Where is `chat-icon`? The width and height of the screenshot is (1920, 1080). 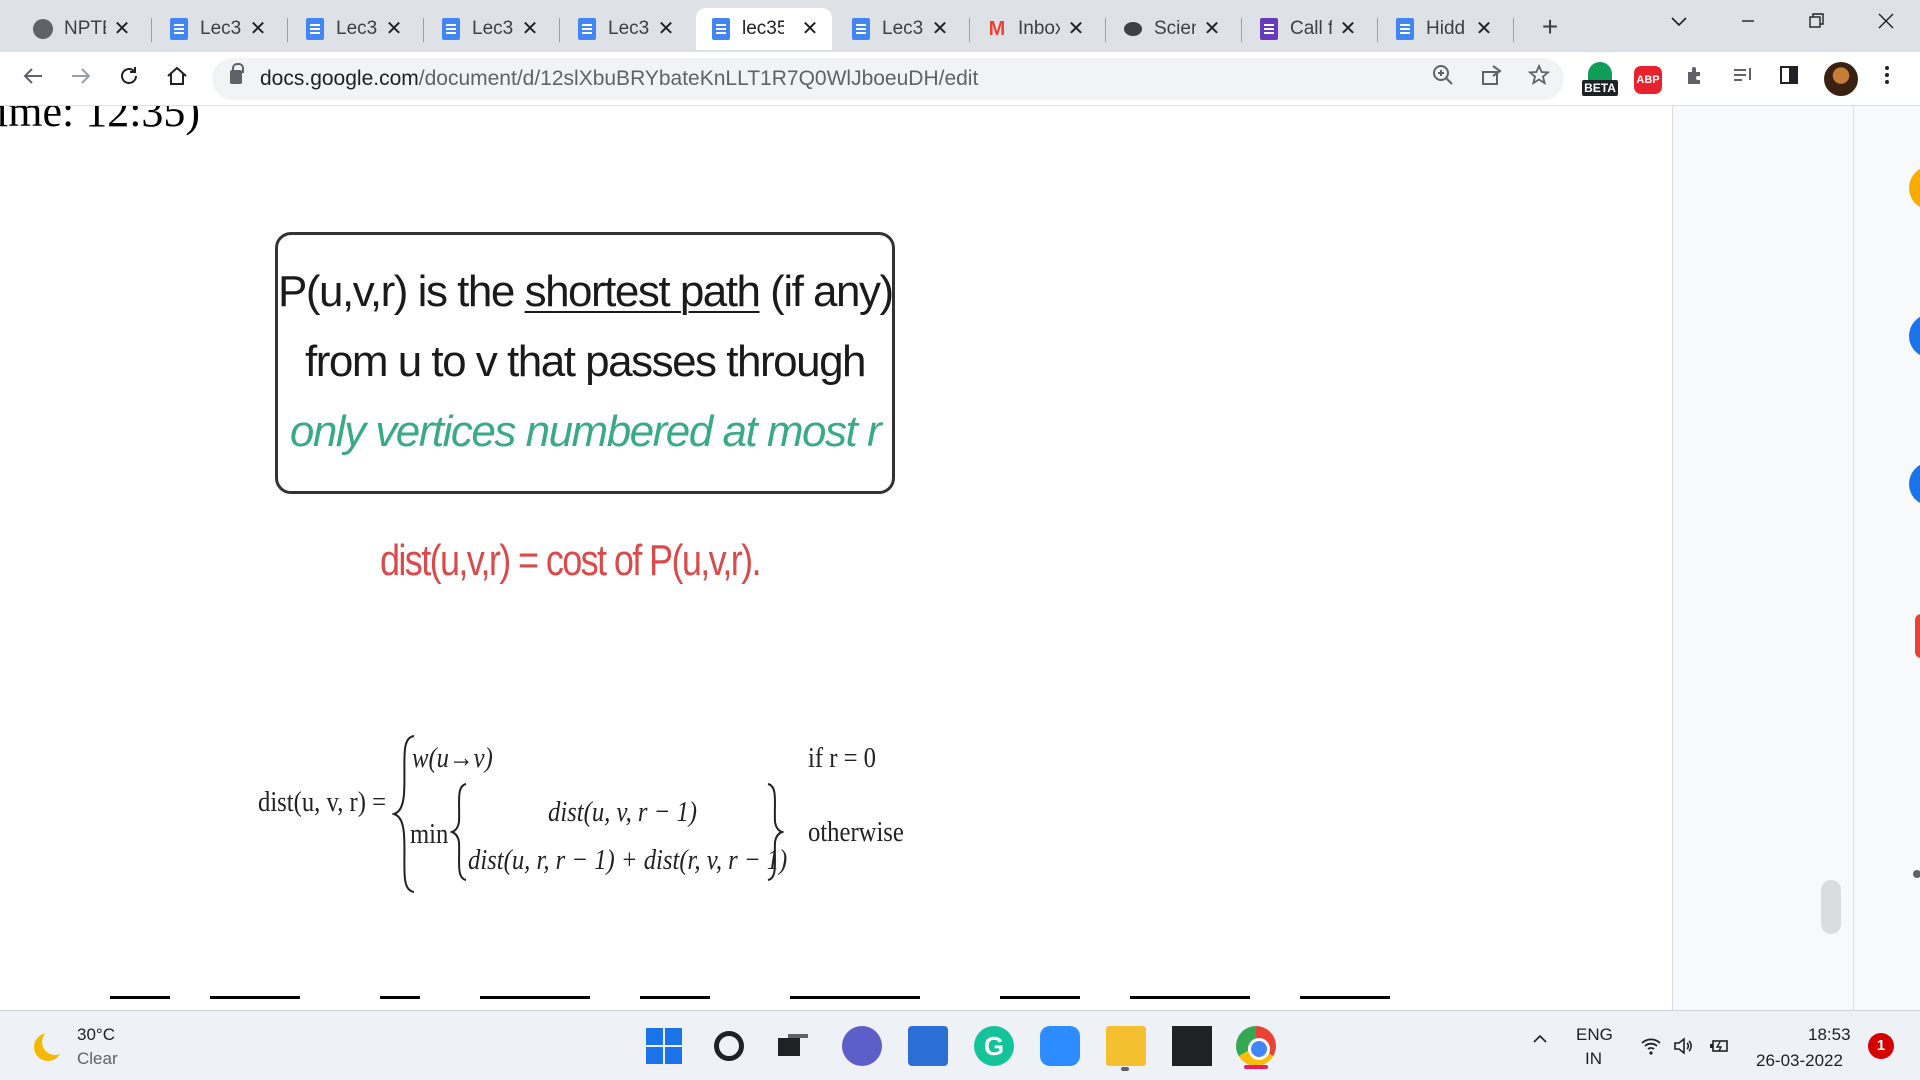
chat-icon is located at coordinates (1133, 29).